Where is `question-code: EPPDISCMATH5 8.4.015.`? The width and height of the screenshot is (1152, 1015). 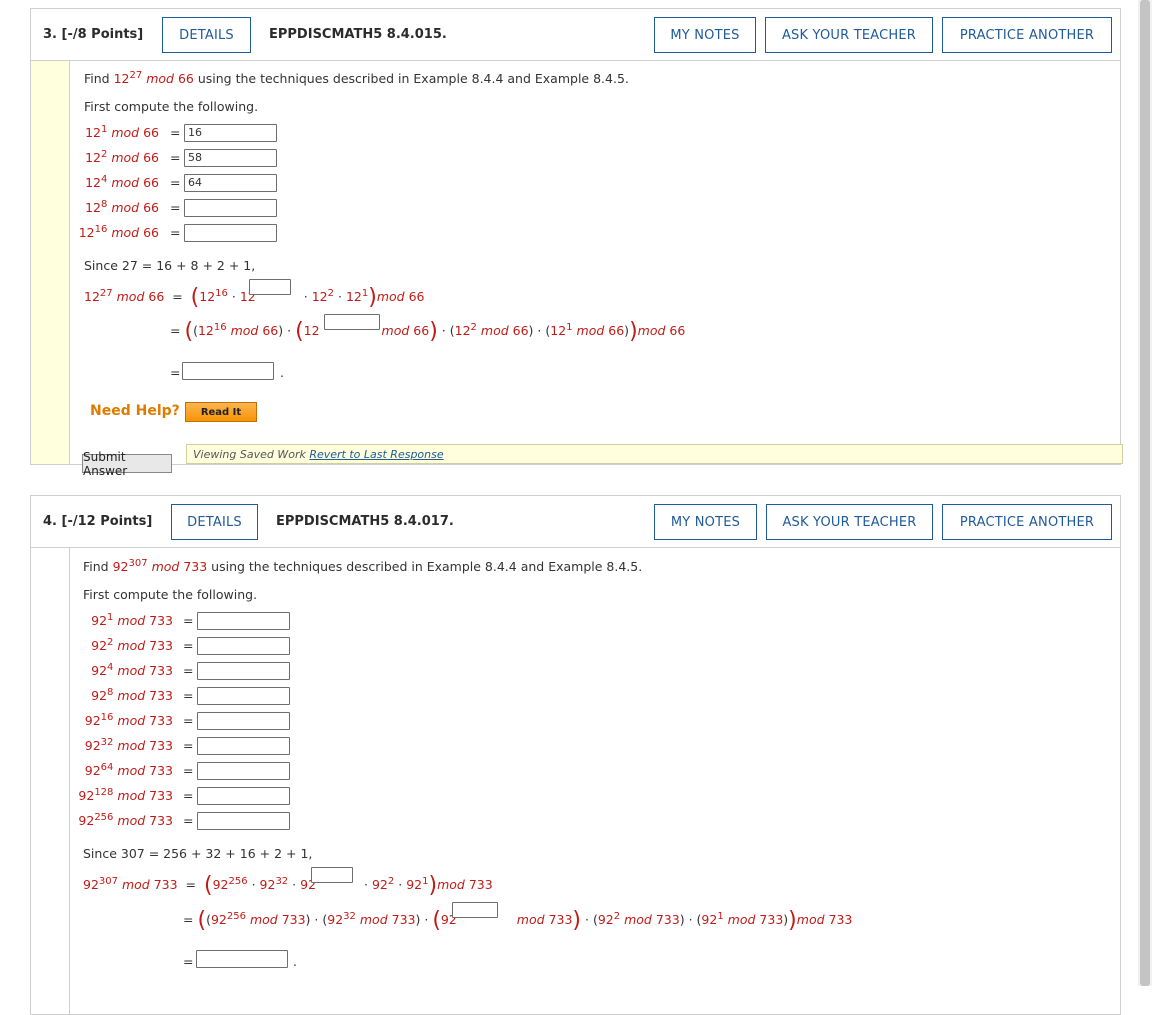 question-code: EPPDISCMATH5 8.4.015. is located at coordinates (358, 34).